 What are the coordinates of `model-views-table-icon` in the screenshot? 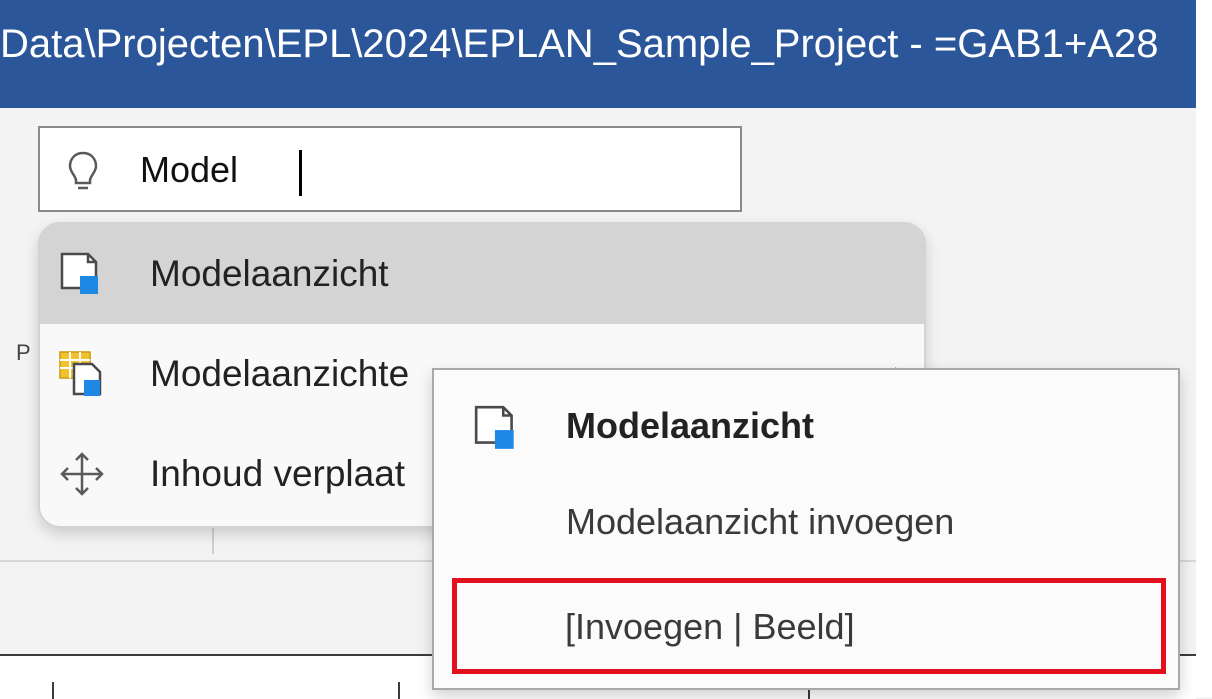 It's located at (80, 373).